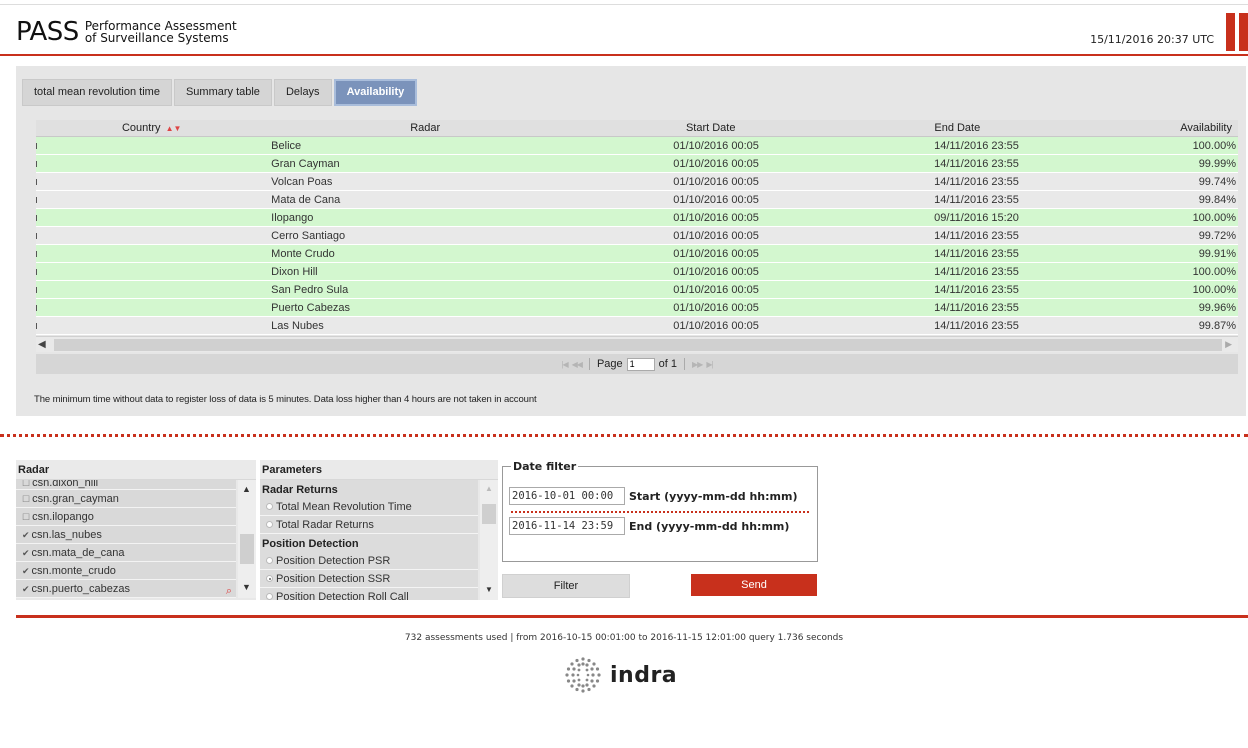 Image resolution: width=1248 pixels, height=748 pixels. What do you see at coordinates (375, 92) in the screenshot?
I see `tab-availability: Availability` at bounding box center [375, 92].